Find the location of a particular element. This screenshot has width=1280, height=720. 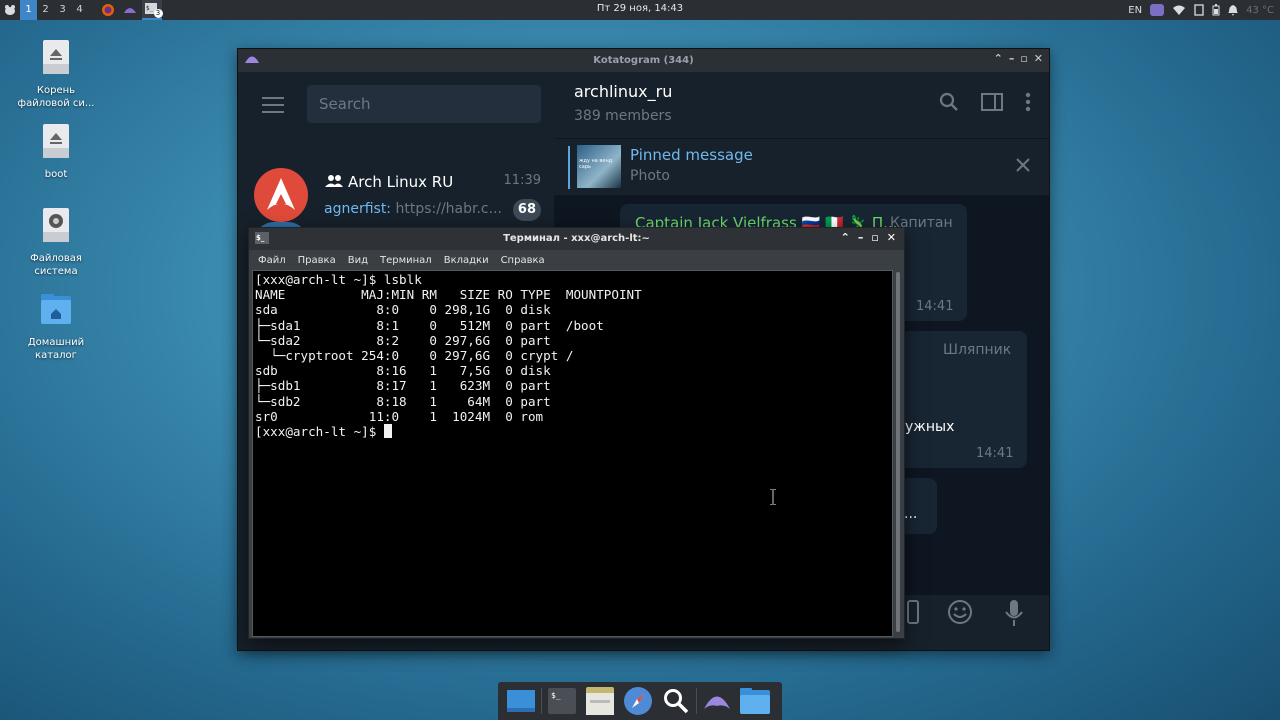

scrollbar is located at coordinates (898, 453).